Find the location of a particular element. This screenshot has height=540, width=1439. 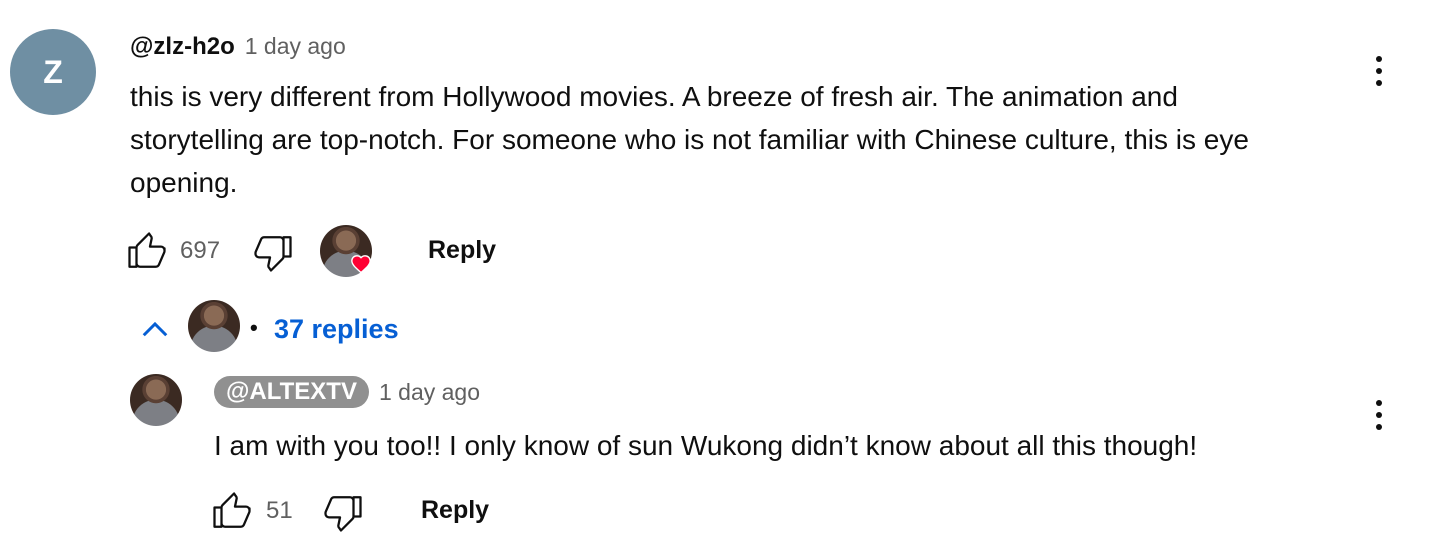

reply-header: @ALTEXTV 1 day ago is located at coordinates (347, 392).